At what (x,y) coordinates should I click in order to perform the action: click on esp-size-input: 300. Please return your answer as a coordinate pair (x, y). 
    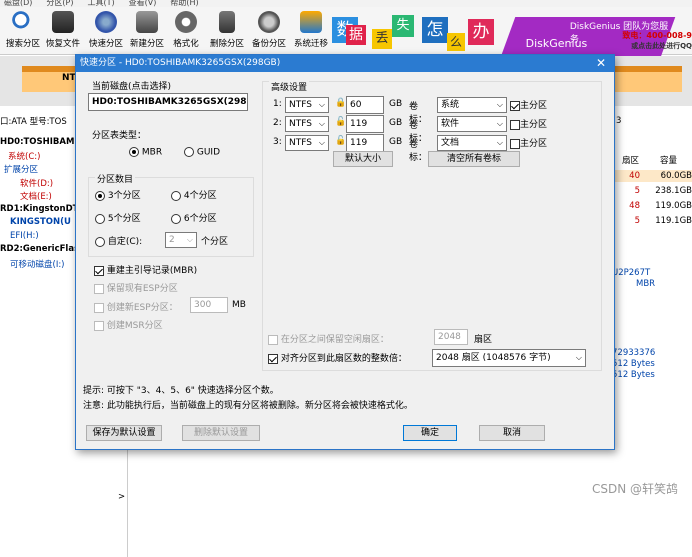
    Looking at the image, I should click on (209, 305).